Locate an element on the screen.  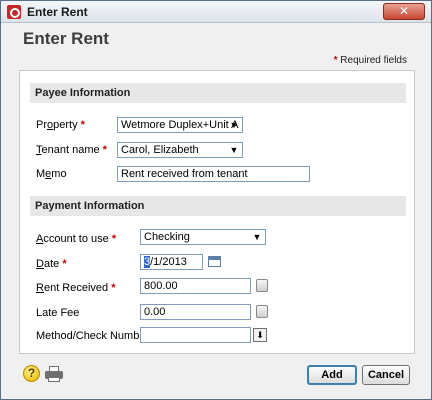
title-bar: Enter Rent ✕ is located at coordinates (216, 12).